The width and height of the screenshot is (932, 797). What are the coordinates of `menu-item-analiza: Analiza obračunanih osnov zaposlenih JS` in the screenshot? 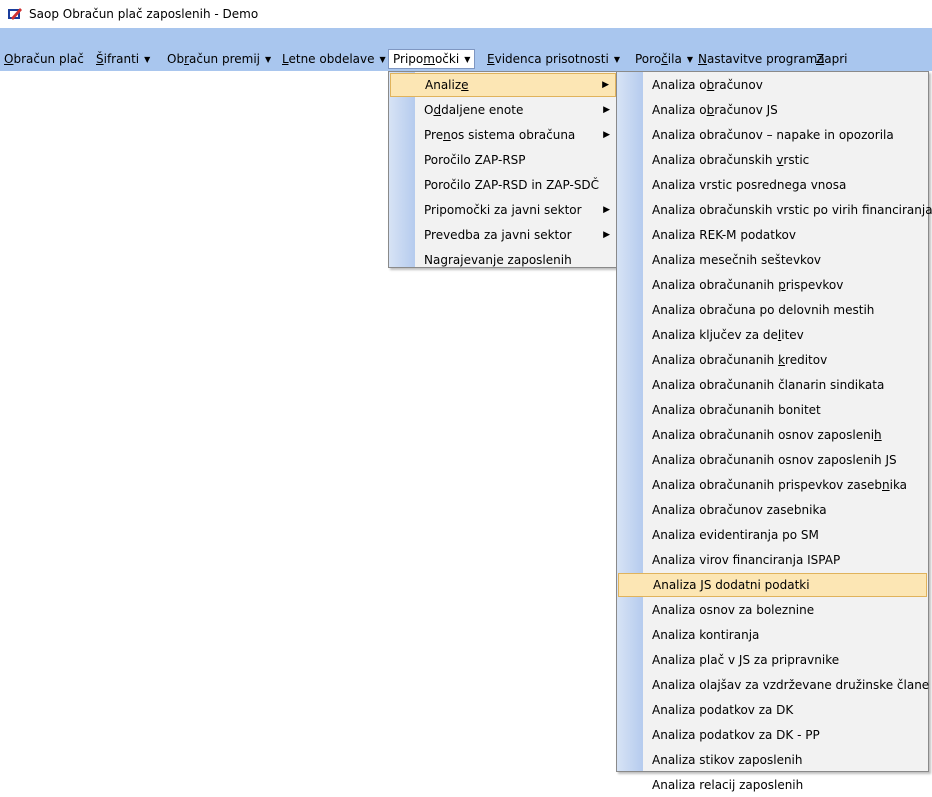 It's located at (772, 460).